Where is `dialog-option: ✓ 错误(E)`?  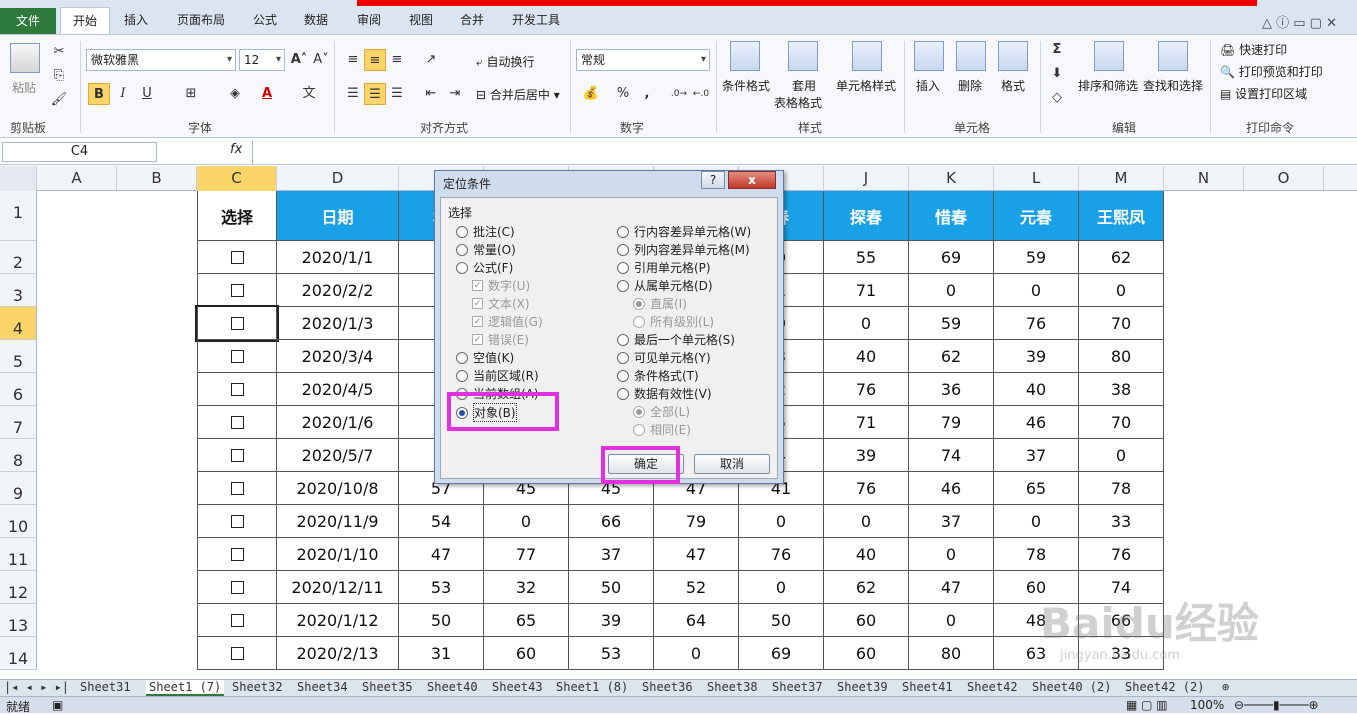 dialog-option: ✓ 错误(E) is located at coordinates (500, 339).